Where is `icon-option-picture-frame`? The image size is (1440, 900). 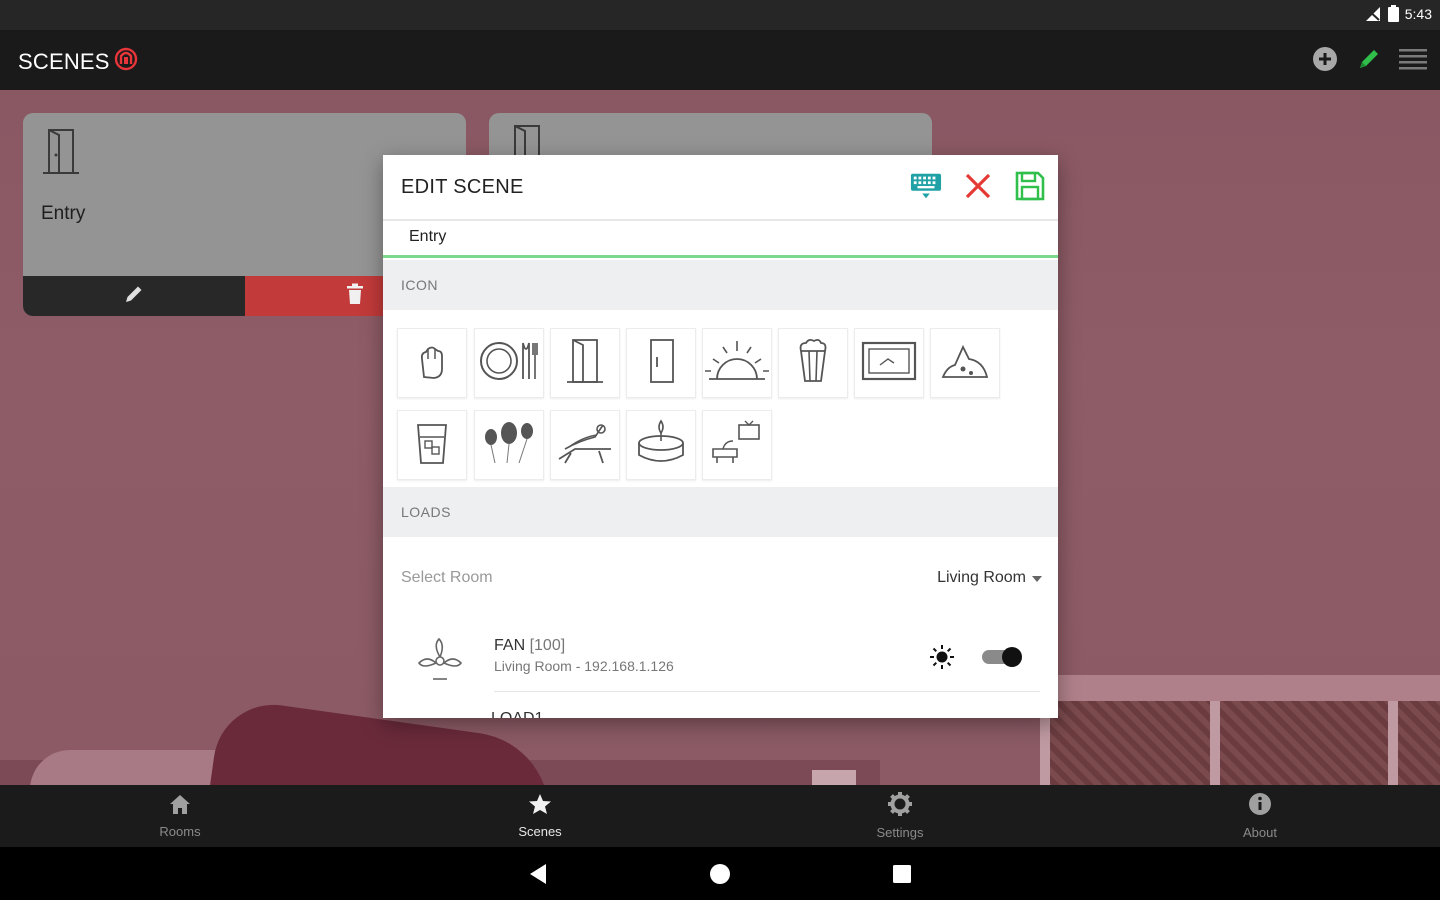 icon-option-picture-frame is located at coordinates (889, 363).